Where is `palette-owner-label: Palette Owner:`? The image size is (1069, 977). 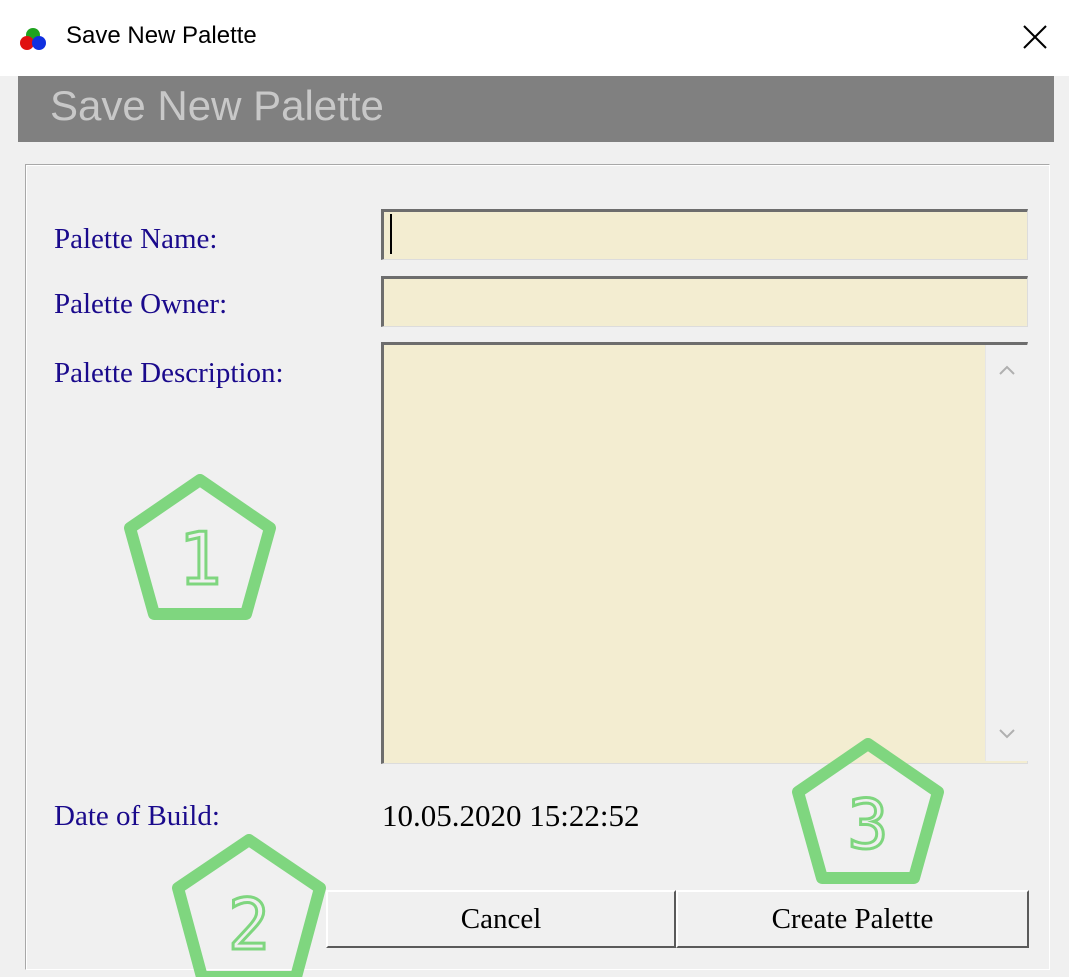 palette-owner-label: Palette Owner: is located at coordinates (141, 304).